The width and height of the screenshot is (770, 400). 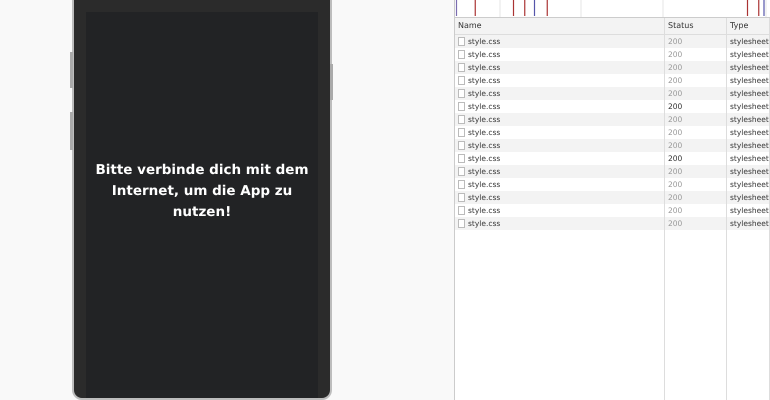 I want to click on column-header: Type, so click(x=748, y=26).